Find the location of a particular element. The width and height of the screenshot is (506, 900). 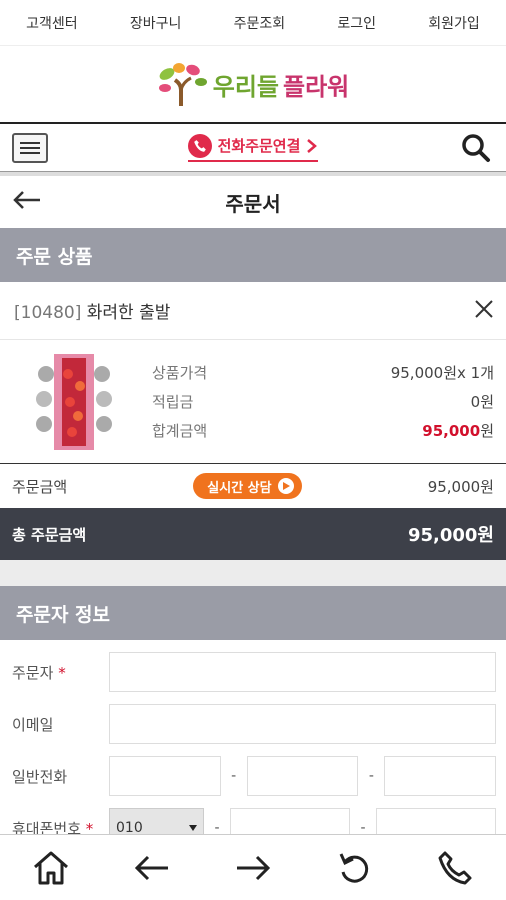

home-icon is located at coordinates (50, 867).